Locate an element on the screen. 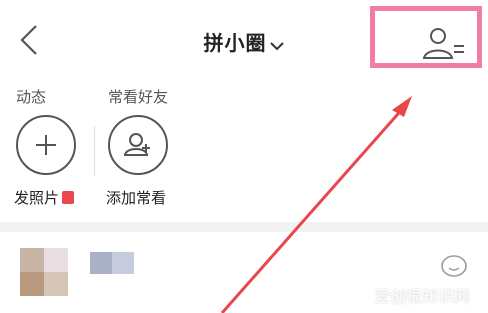 This screenshot has width=488, height=313. avatar is located at coordinates (44, 272).